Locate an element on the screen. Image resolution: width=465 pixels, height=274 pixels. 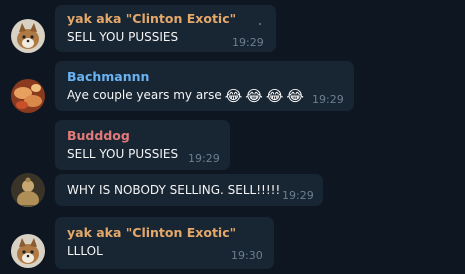
message-time: 19:30 is located at coordinates (247, 255).